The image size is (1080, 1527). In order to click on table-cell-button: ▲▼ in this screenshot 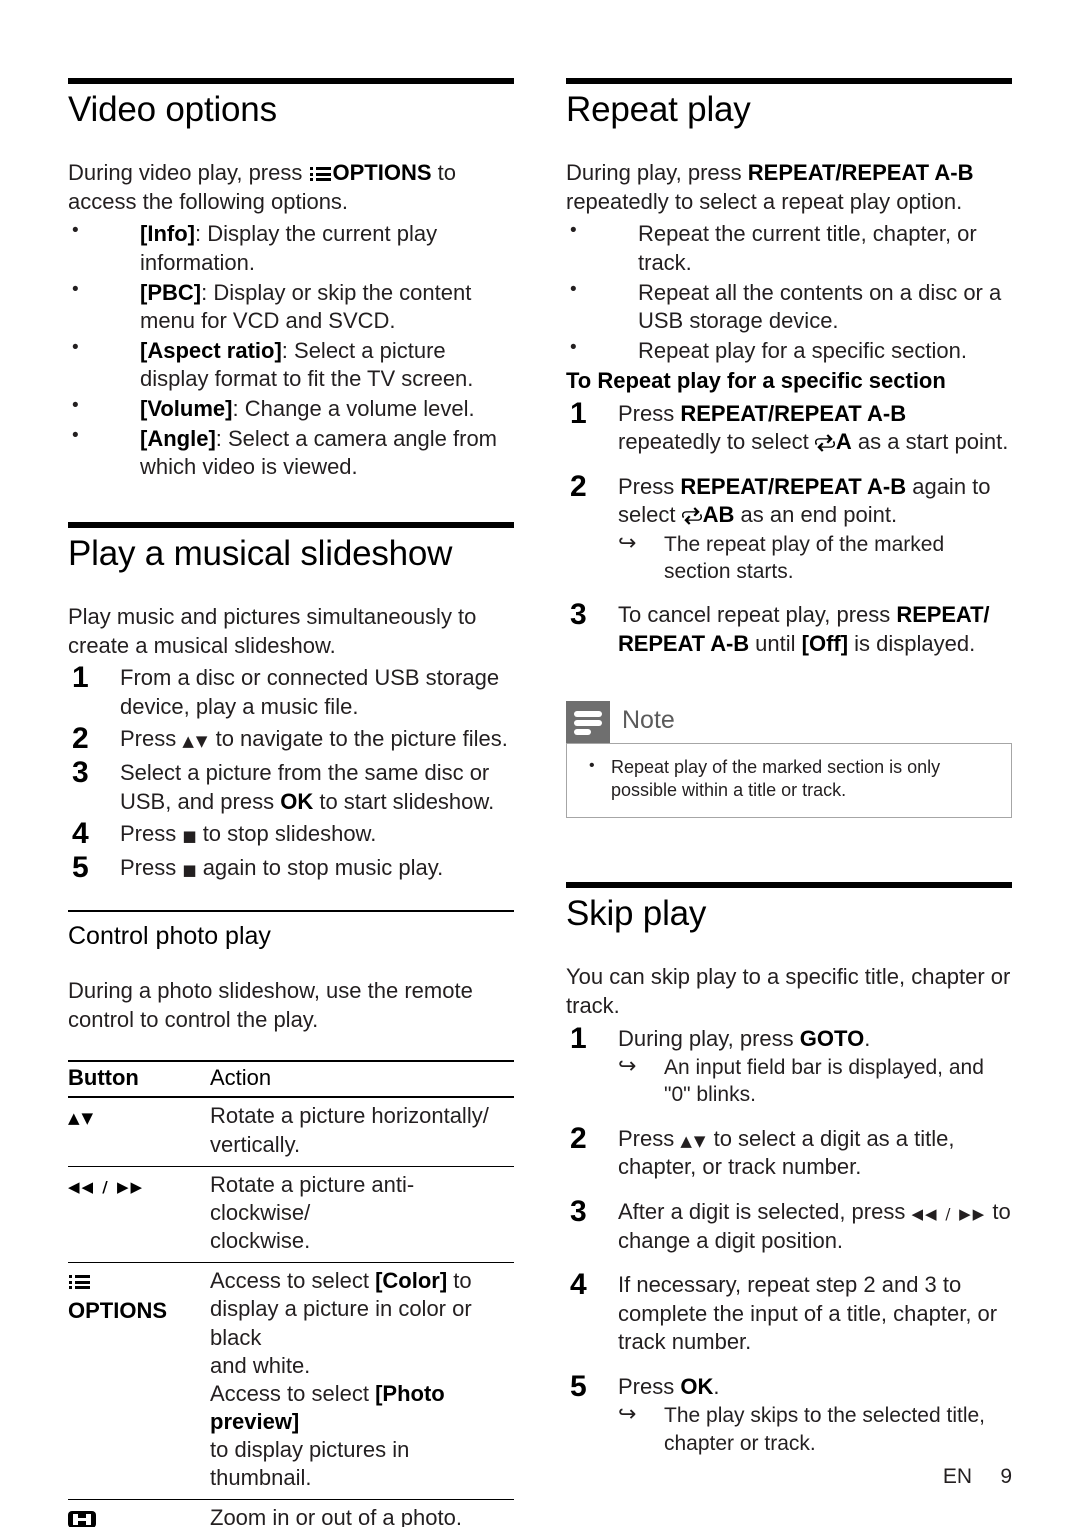, I will do `click(139, 1132)`.